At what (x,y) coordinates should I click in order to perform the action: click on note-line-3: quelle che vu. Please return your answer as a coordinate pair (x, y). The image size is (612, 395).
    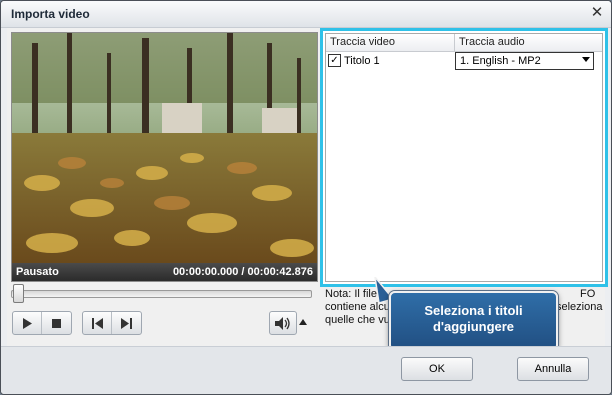
    Looking at the image, I should click on (357, 320).